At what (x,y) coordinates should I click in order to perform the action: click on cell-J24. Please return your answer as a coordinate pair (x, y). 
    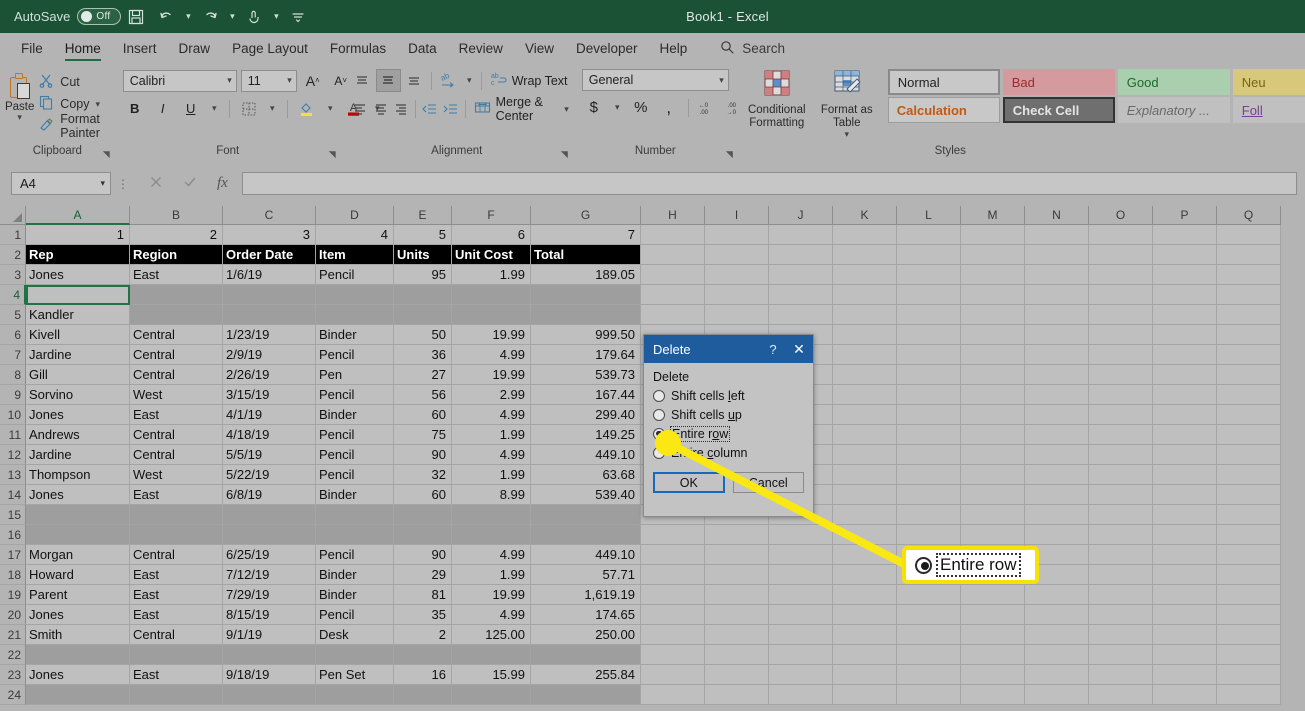
    Looking at the image, I should click on (801, 695).